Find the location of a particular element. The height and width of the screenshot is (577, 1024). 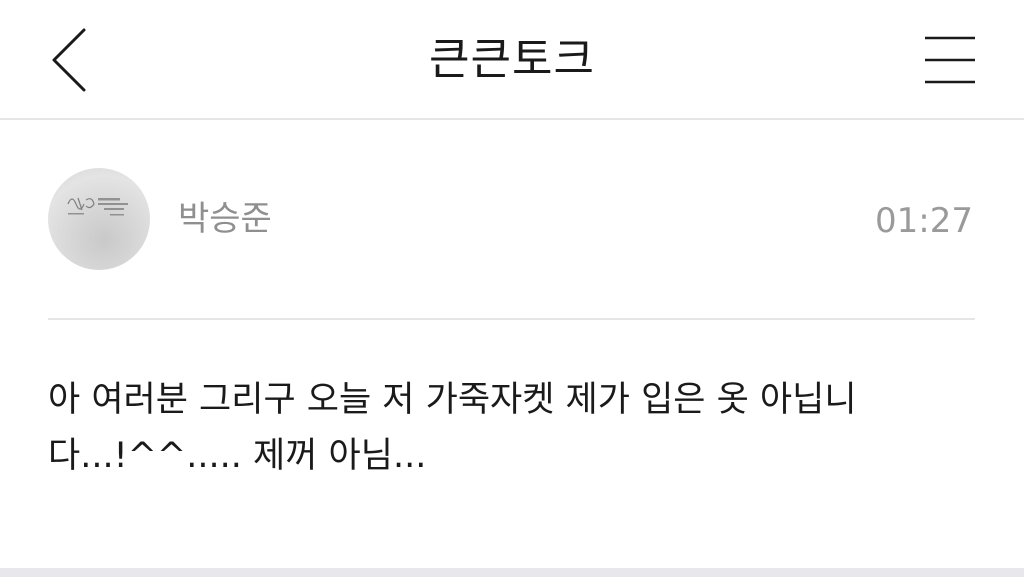

back-button is located at coordinates (70, 60).